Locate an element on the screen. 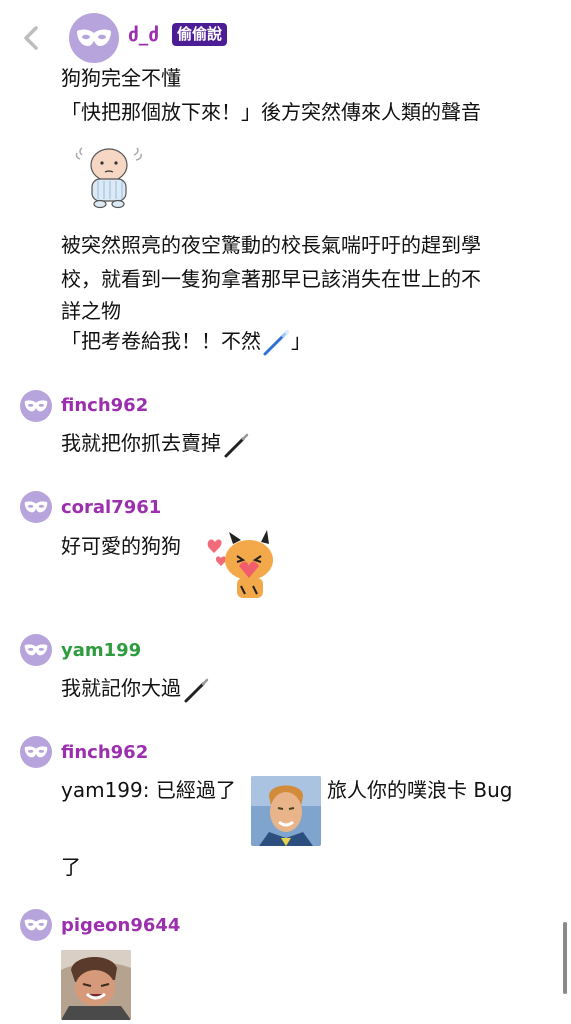 This screenshot has width=571, height=1024. back-button is located at coordinates (32, 38).